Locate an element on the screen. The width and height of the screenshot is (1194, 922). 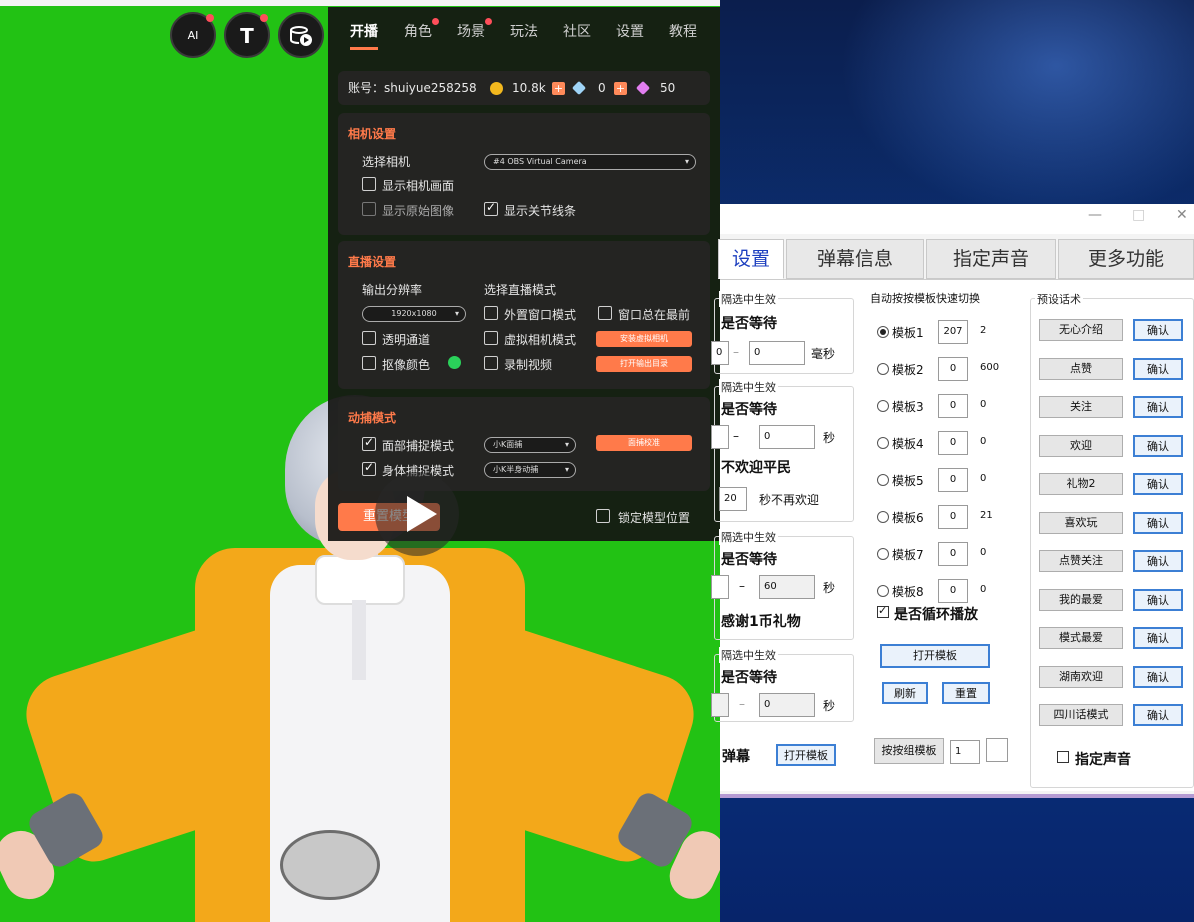
preset-button: 模式最爱 is located at coordinates (1081, 638).